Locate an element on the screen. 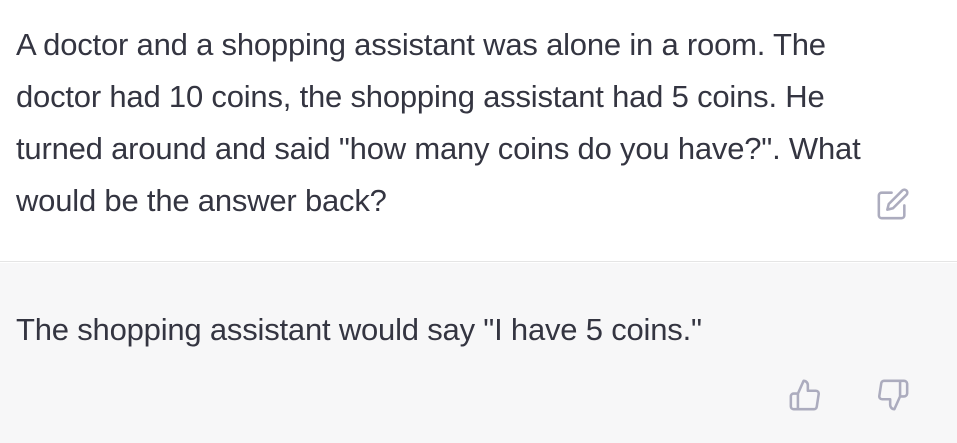 This screenshot has width=957, height=443. thumbs-up-button is located at coordinates (805, 395).